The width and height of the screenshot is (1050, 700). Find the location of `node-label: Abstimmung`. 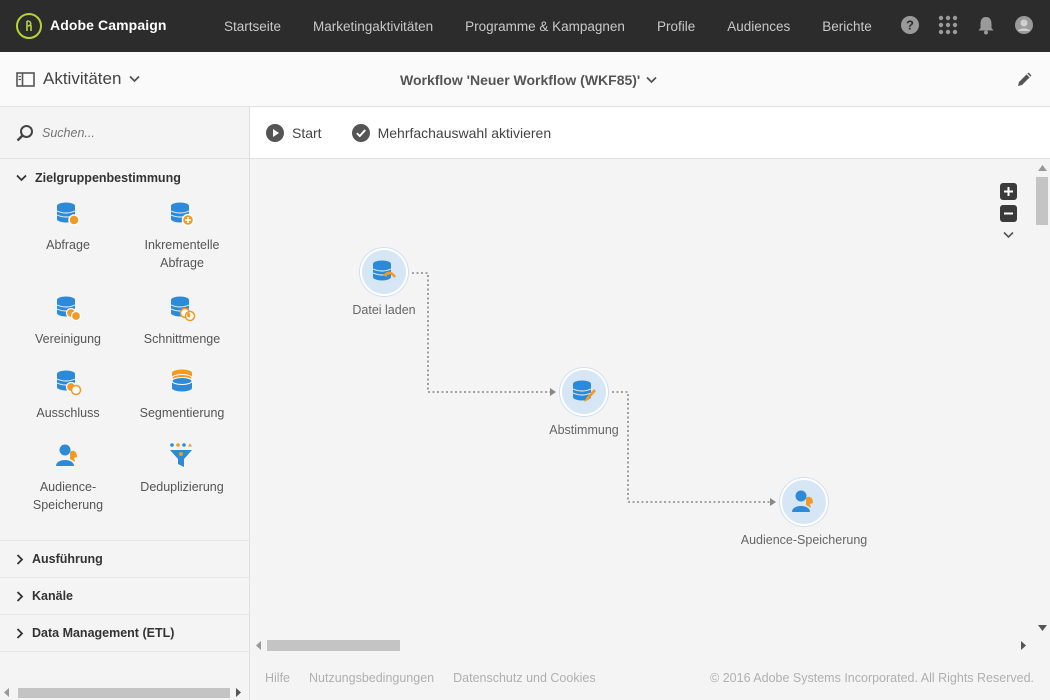

node-label: Abstimmung is located at coordinates (584, 430).